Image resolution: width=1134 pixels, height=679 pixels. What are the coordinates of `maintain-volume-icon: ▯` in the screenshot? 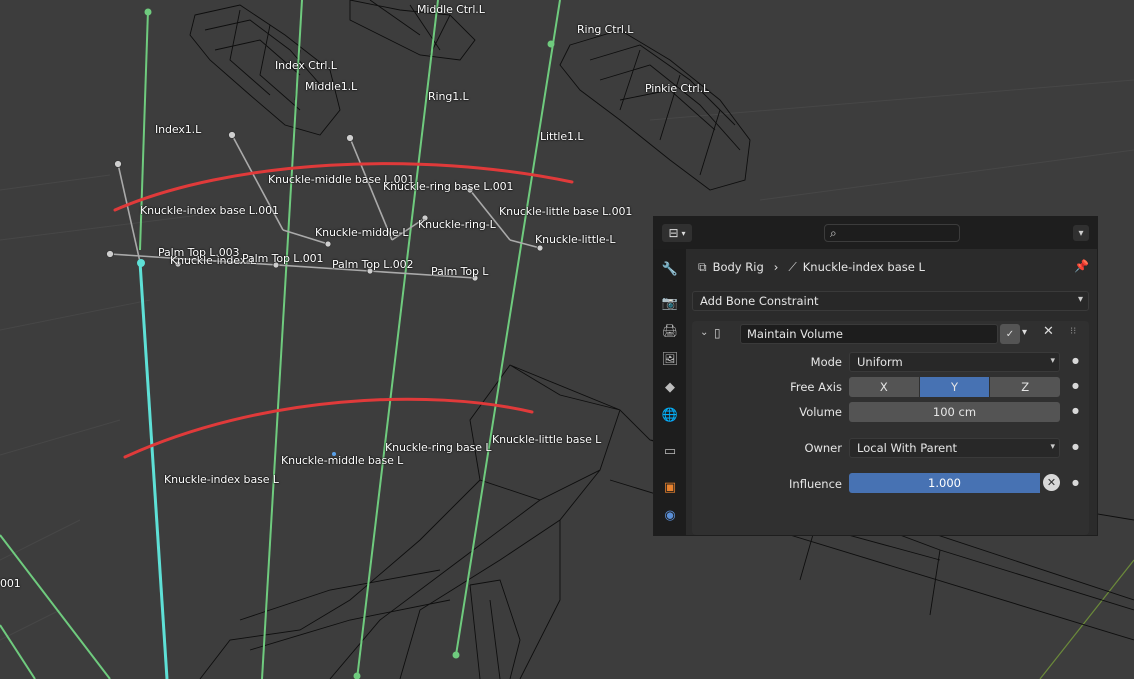 It's located at (717, 333).